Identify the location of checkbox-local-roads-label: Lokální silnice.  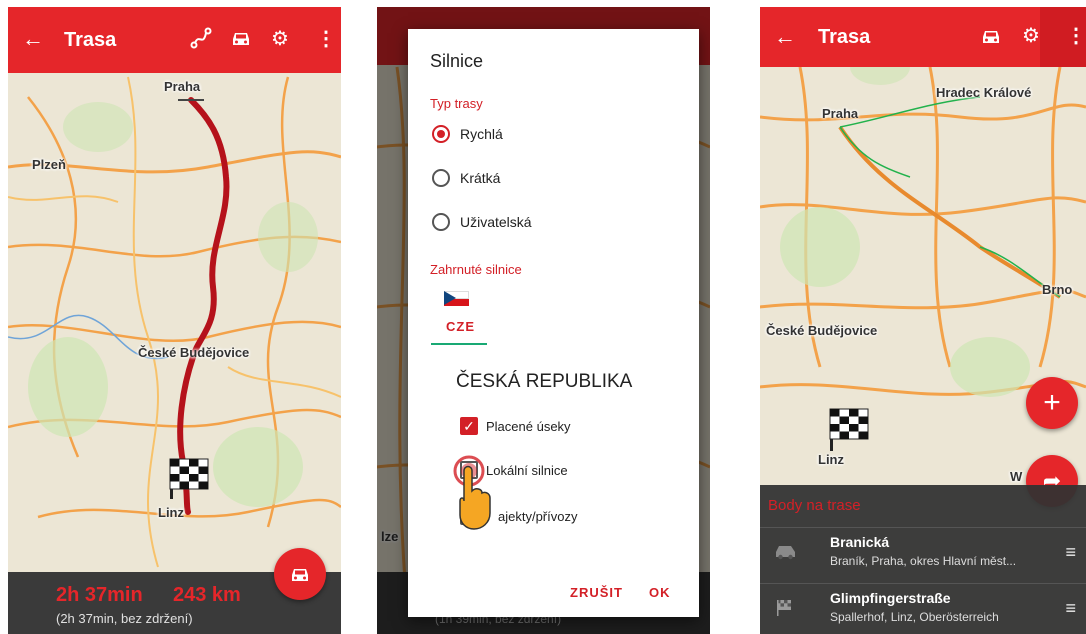
(527, 470).